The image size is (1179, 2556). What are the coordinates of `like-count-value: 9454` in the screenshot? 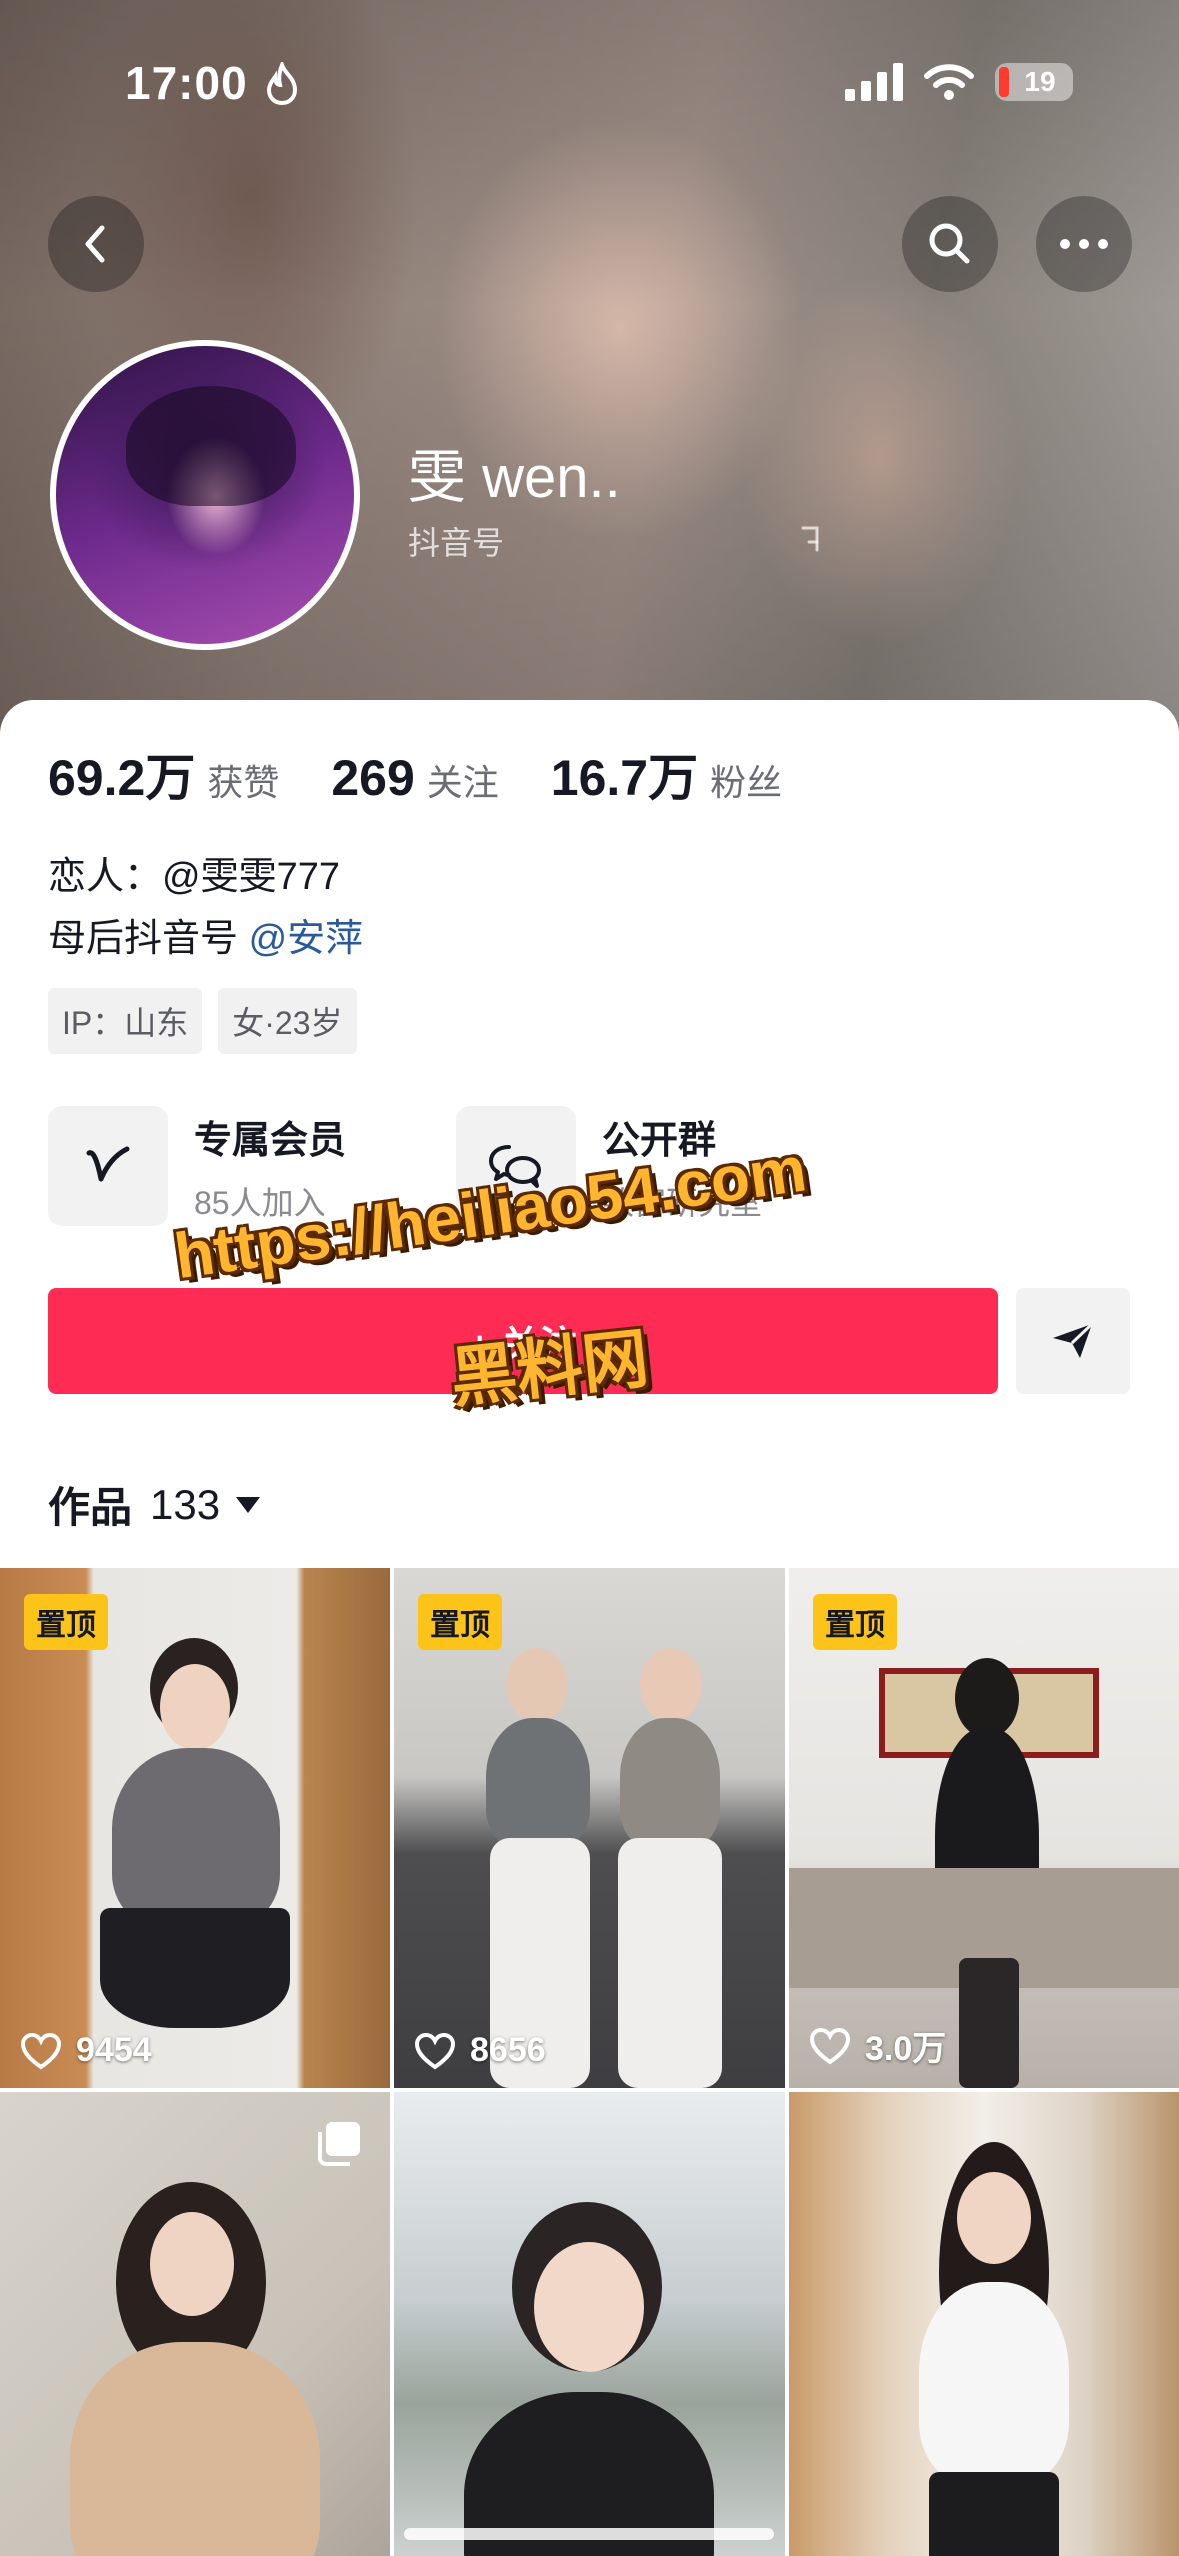 It's located at (114, 2050).